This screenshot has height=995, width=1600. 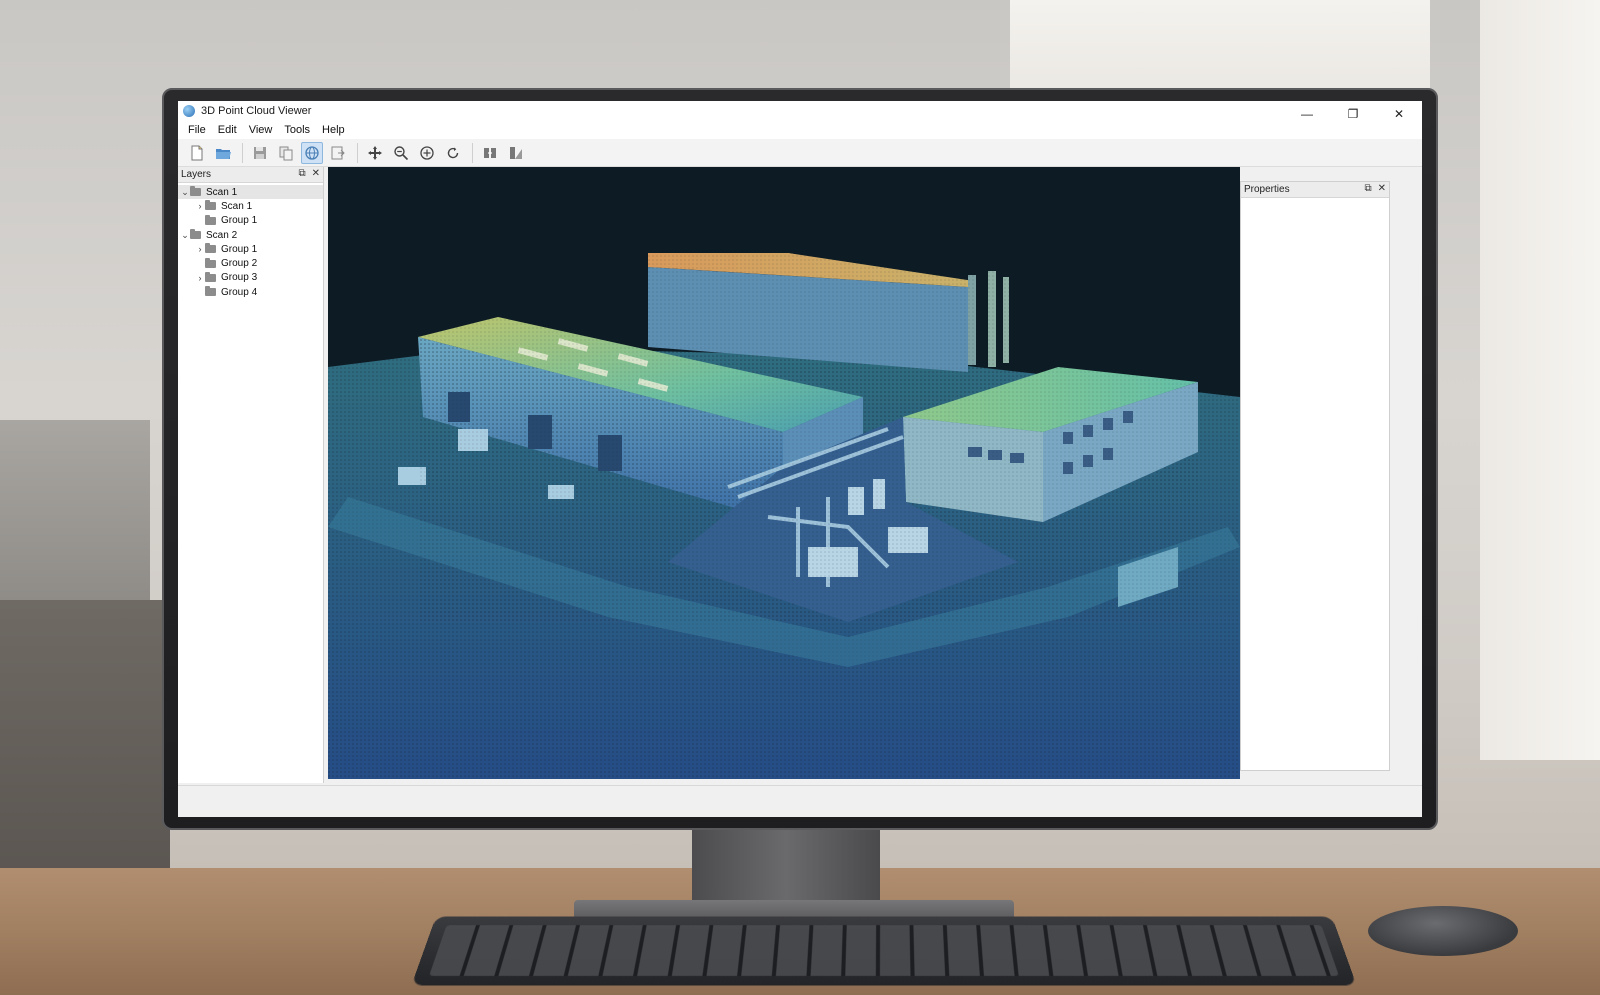 I want to click on keyboard, so click(x=883, y=950).